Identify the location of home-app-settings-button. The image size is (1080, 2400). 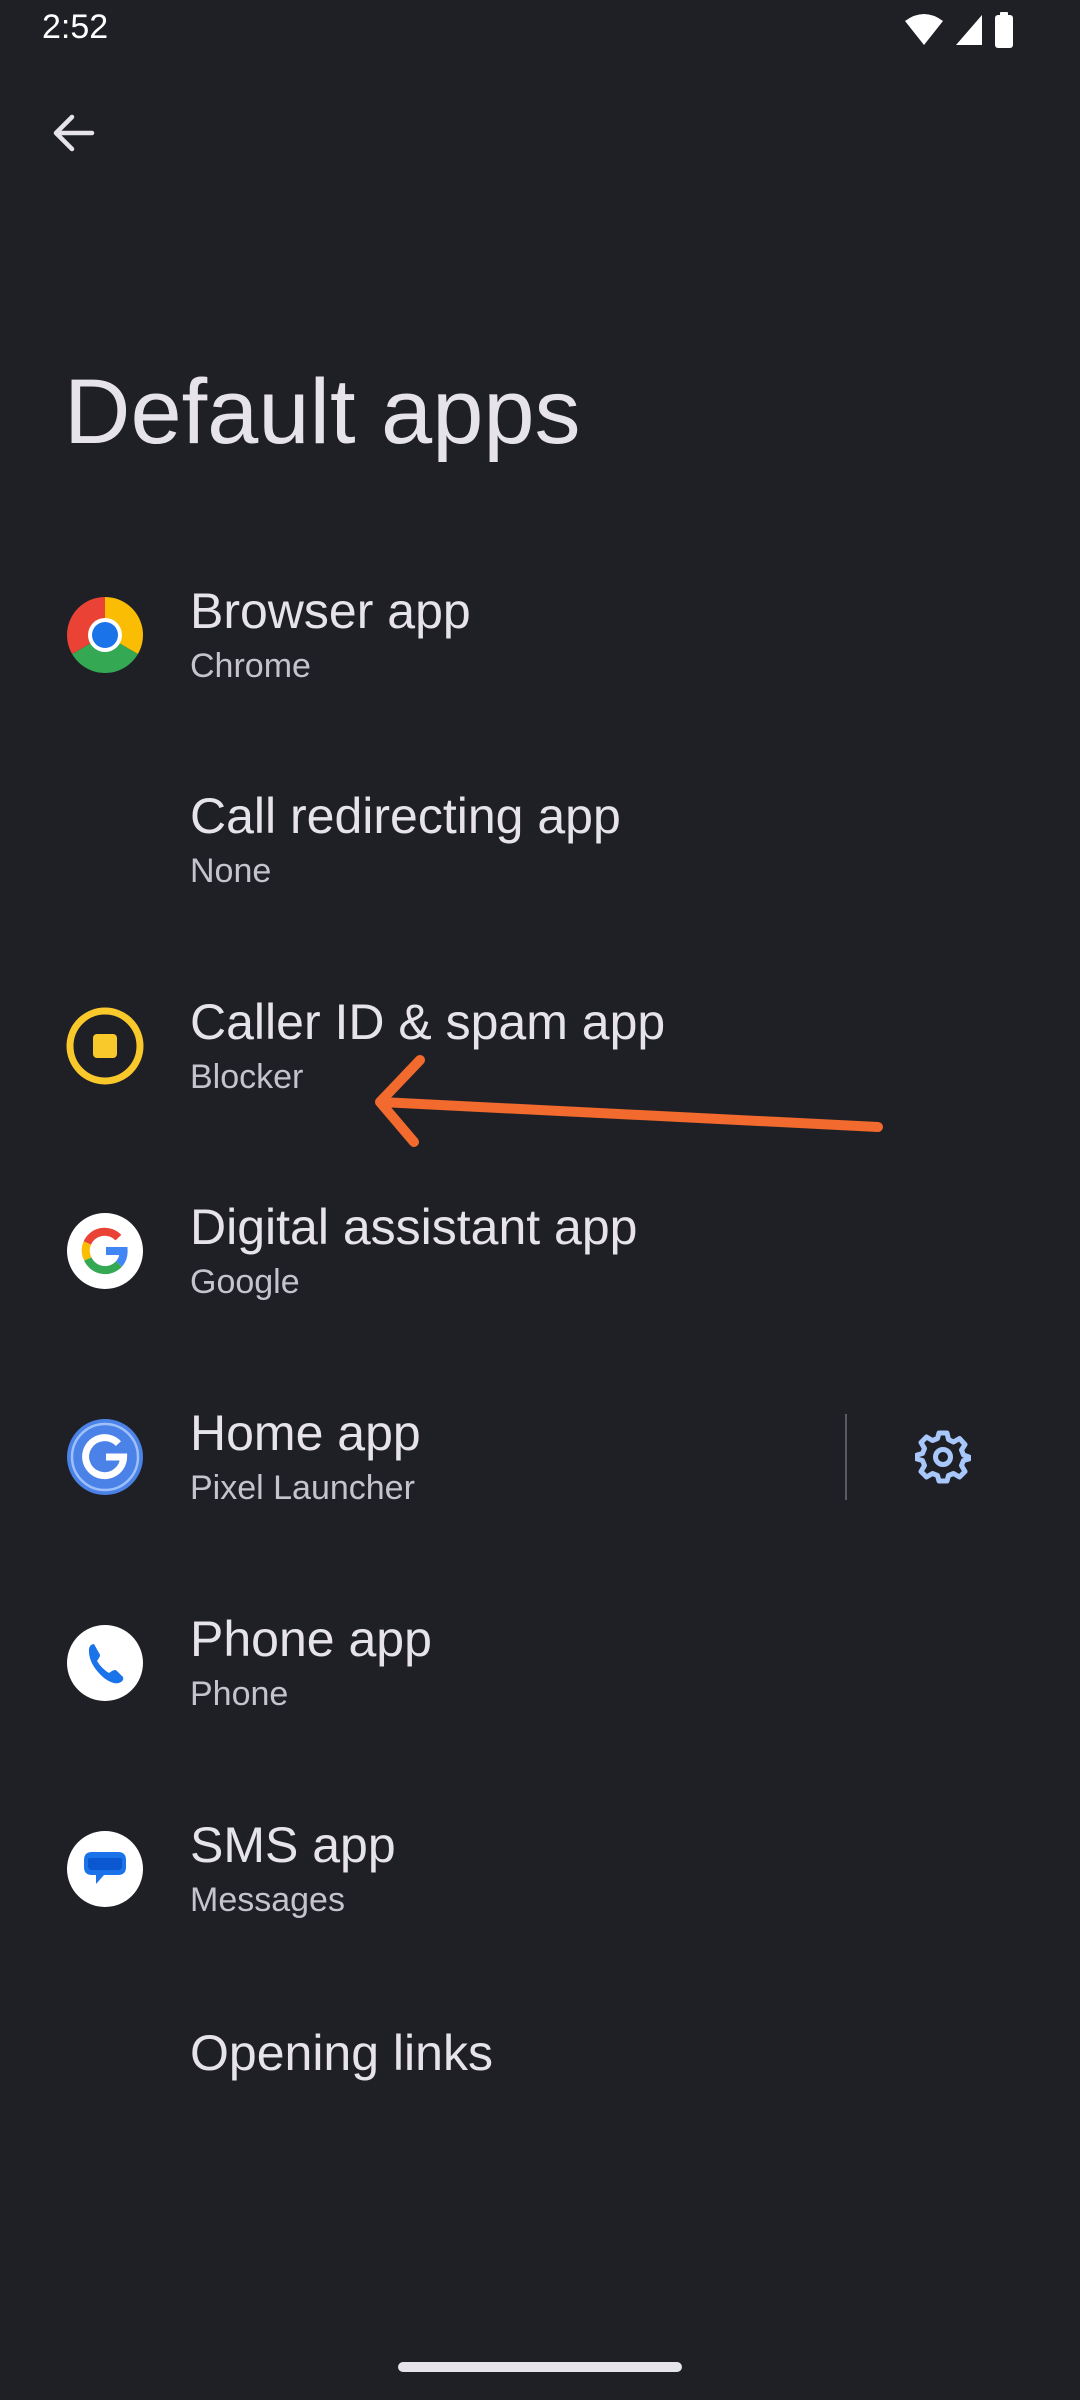
(943, 1457).